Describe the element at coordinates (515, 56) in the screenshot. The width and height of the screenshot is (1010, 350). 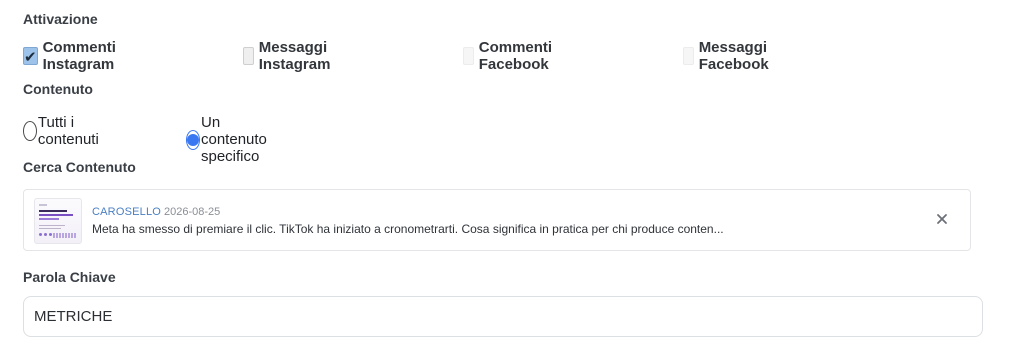
I see `checkbox-label: Commenti Facebook` at that location.